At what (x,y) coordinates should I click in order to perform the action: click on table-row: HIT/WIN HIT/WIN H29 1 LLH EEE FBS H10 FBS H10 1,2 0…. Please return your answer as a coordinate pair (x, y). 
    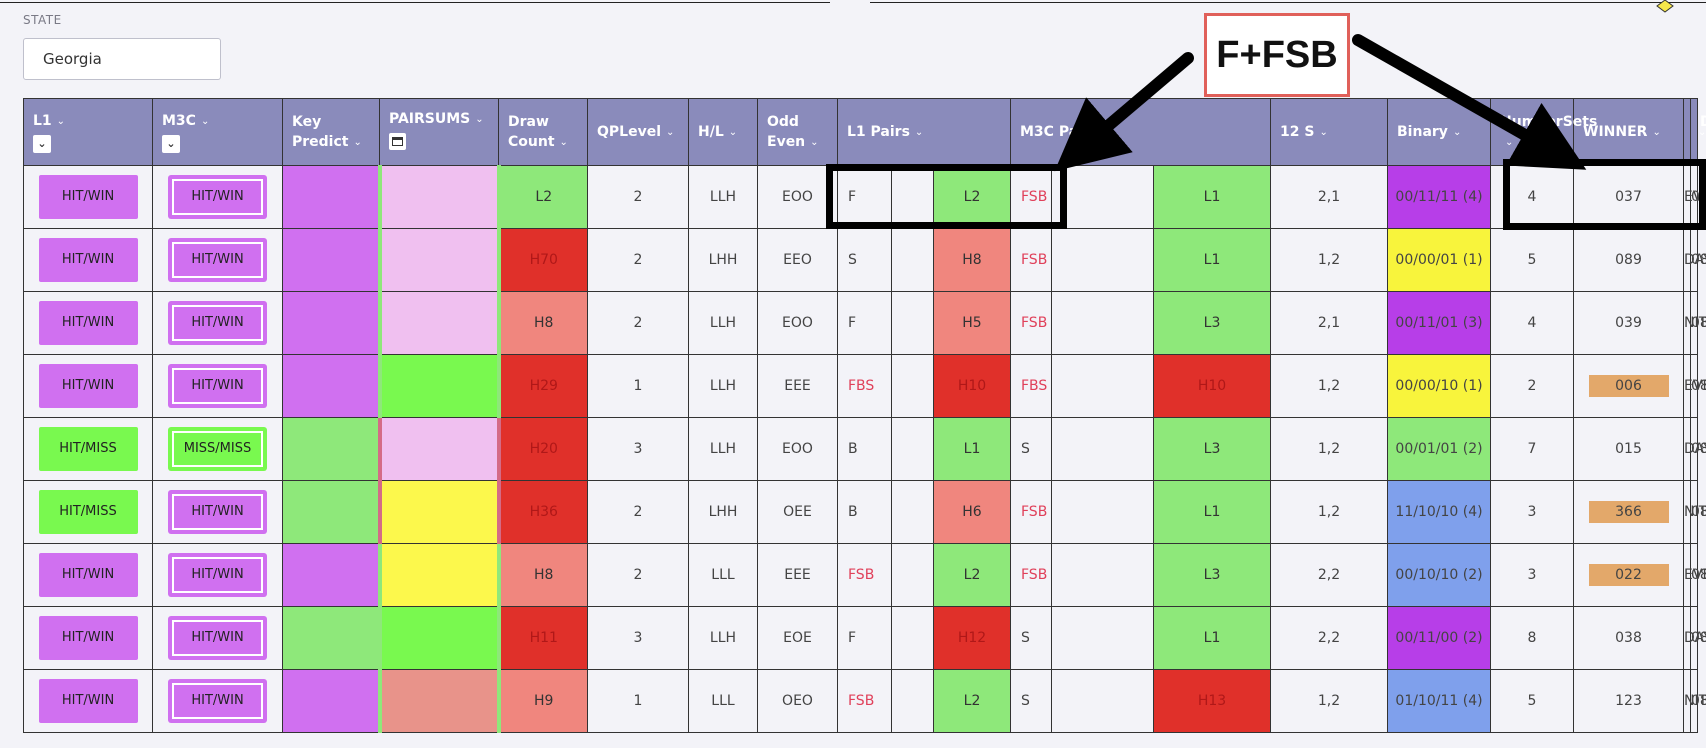
    Looking at the image, I should click on (864, 386).